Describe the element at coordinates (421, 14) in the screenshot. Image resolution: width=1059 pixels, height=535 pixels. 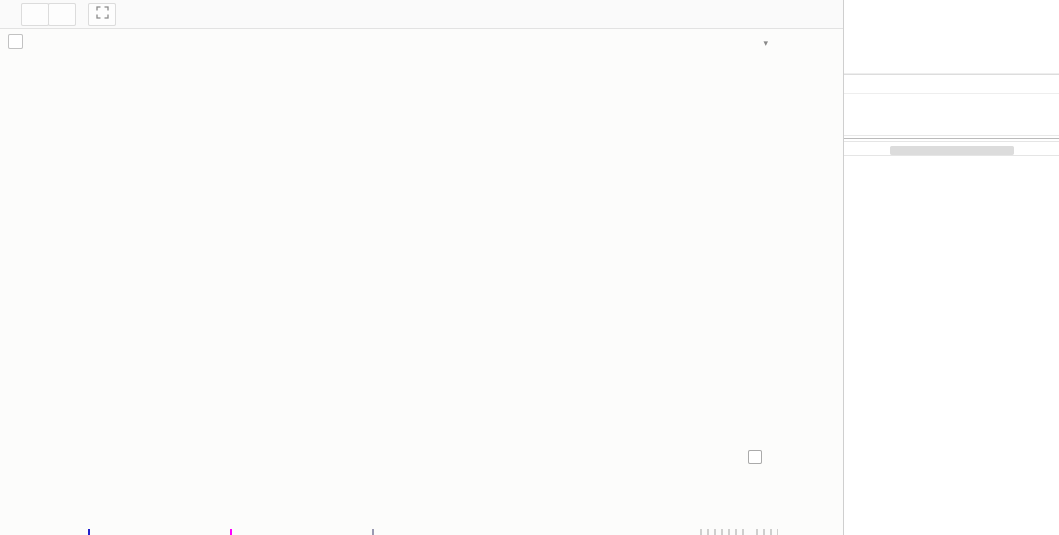
I see `chart-toolbar` at that location.